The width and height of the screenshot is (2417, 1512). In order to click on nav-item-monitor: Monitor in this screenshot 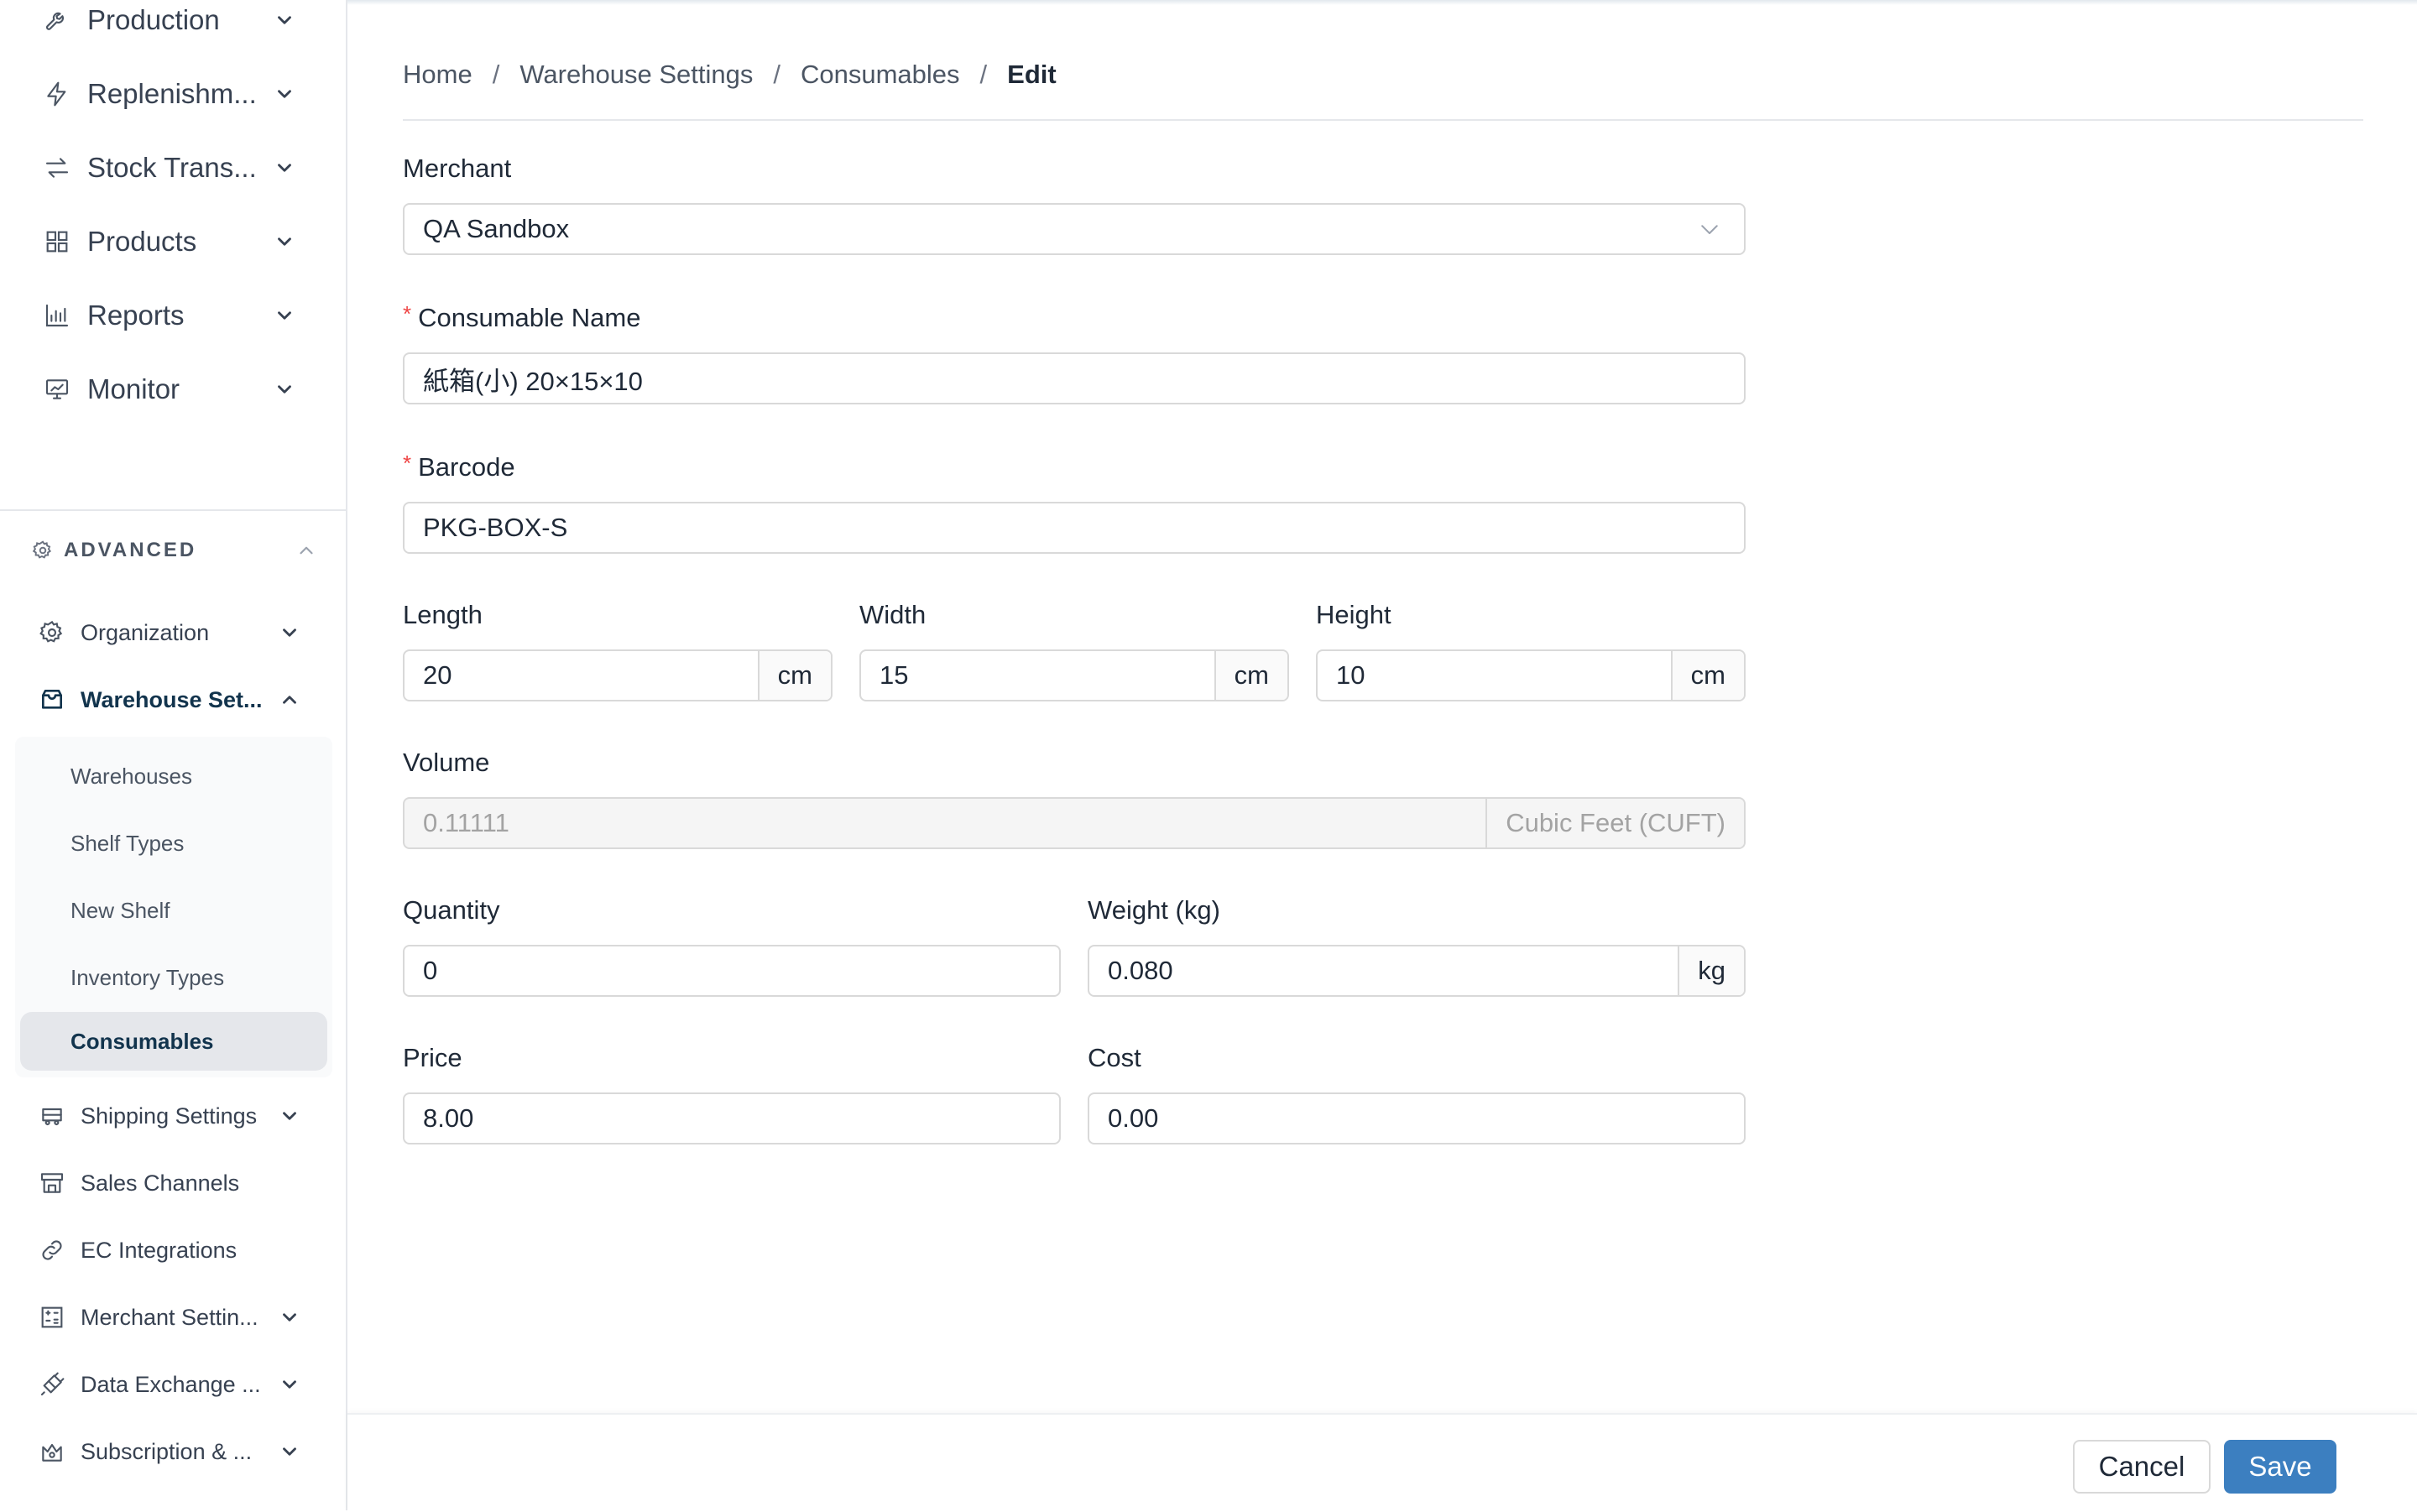, I will do `click(169, 389)`.